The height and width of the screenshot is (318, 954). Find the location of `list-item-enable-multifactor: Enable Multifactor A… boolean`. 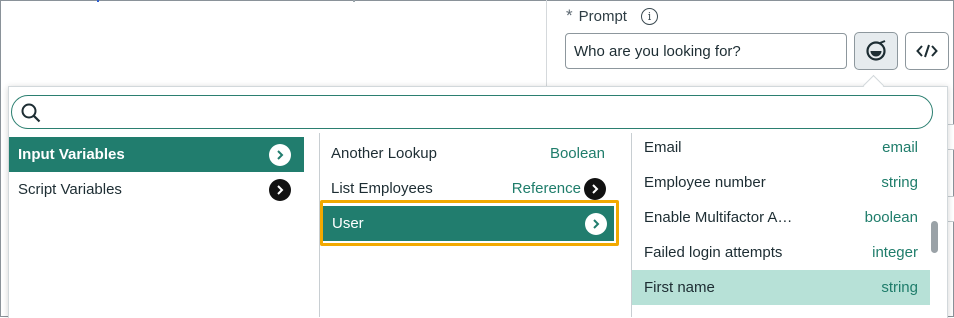

list-item-enable-multifactor: Enable Multifactor A… boolean is located at coordinates (781, 217).